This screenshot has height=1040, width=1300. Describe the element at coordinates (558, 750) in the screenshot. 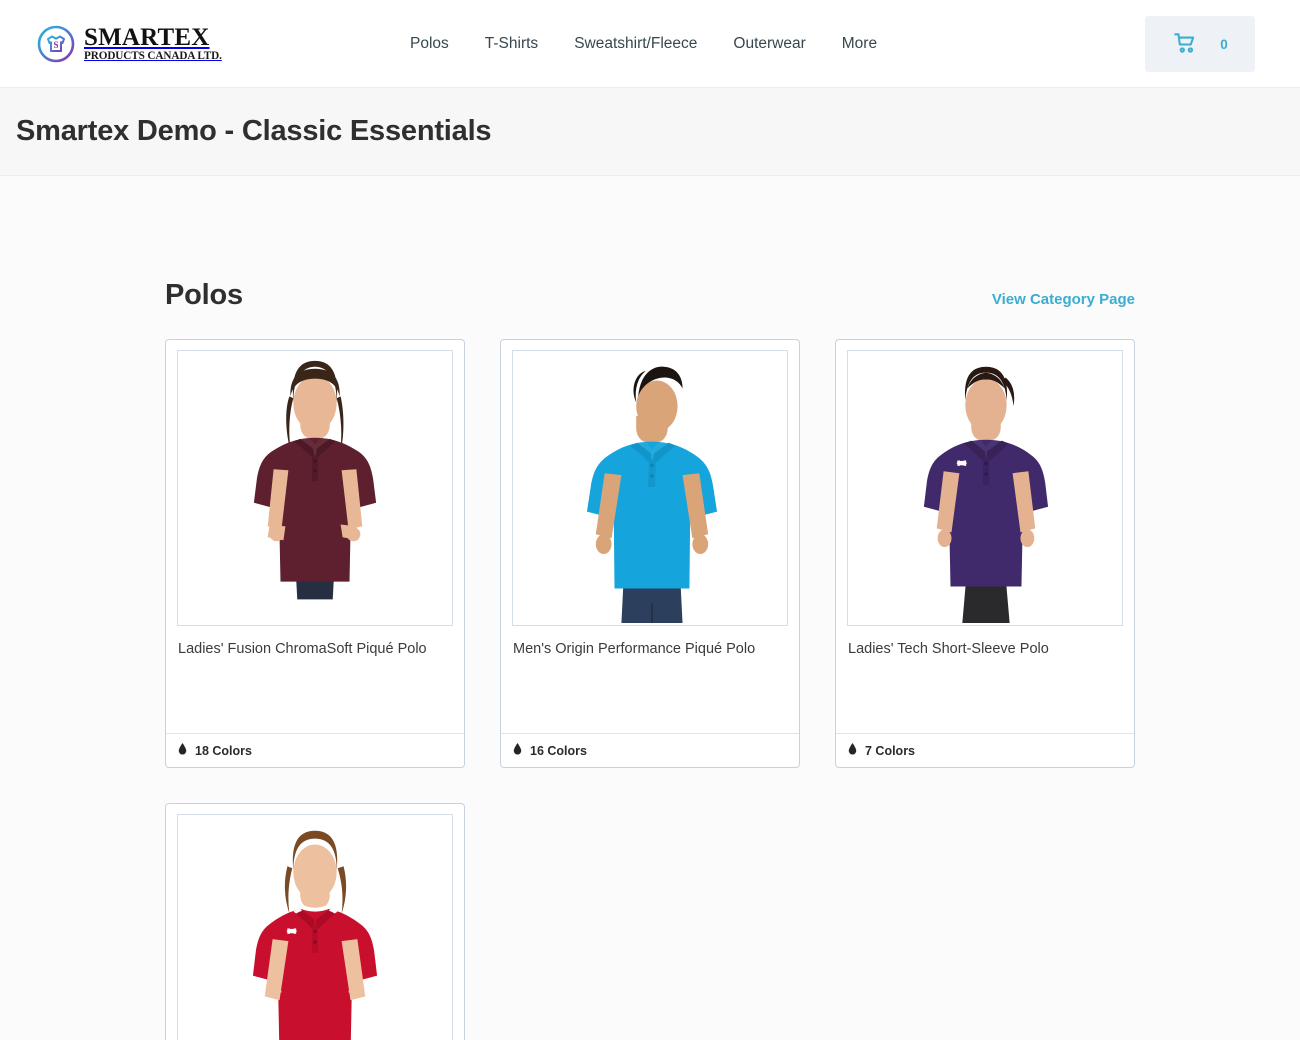

I see `color-count: 16 Colors` at that location.